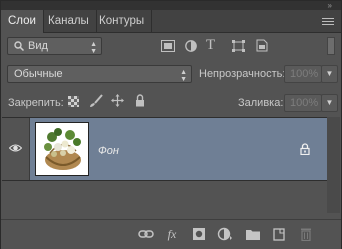 The height and width of the screenshot is (249, 342). Describe the element at coordinates (171, 5) in the screenshot. I see `panel-title-bar: »` at that location.